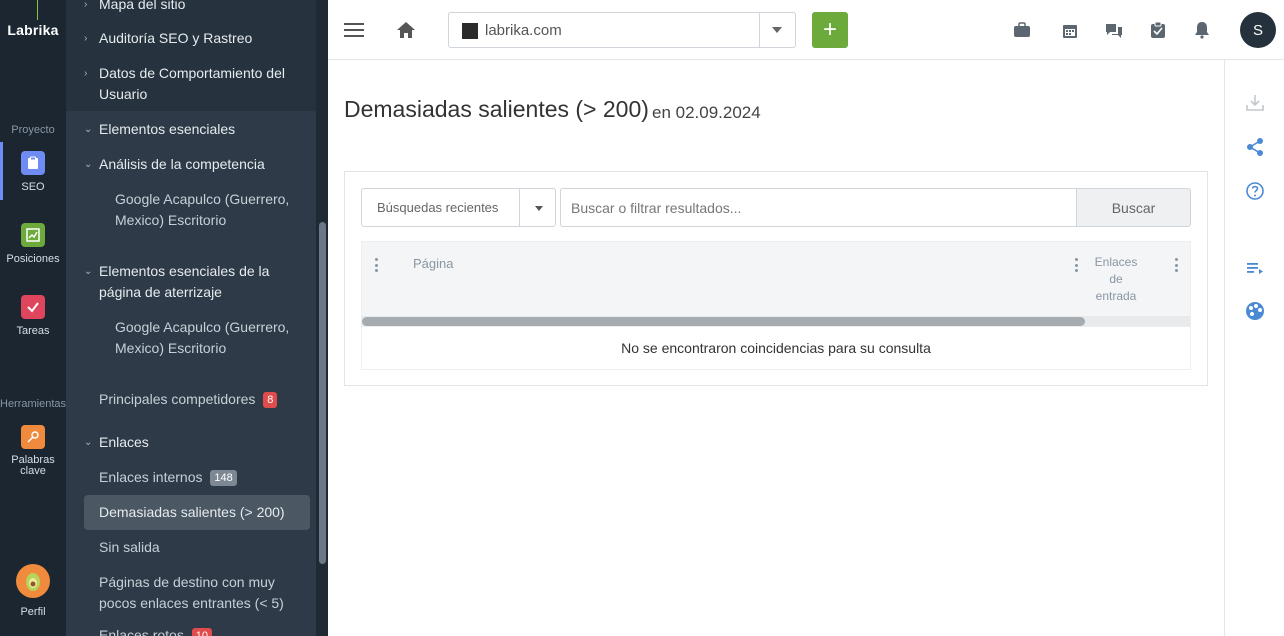 Image resolution: width=1284 pixels, height=636 pixels. What do you see at coordinates (201, 632) in the screenshot?
I see `count-badge: 10` at bounding box center [201, 632].